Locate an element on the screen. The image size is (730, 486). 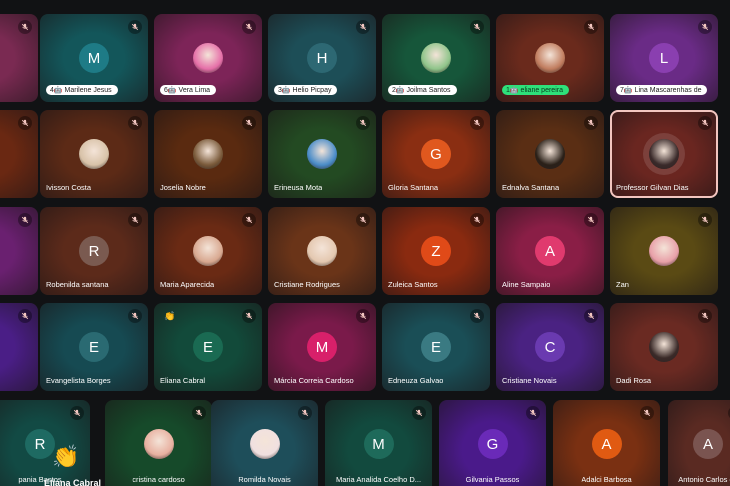
participant-name: Maria Aparecida is located at coordinates (187, 284).